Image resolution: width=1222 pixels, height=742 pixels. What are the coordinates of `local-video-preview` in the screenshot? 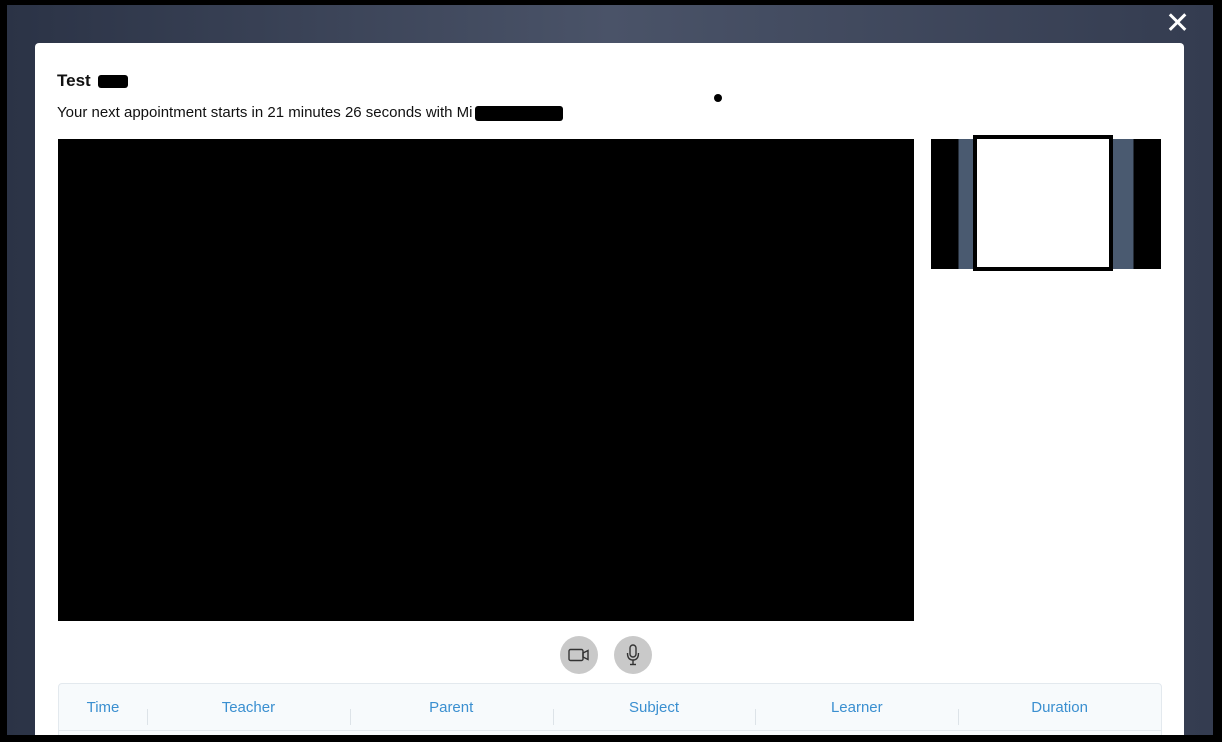 It's located at (1046, 203).